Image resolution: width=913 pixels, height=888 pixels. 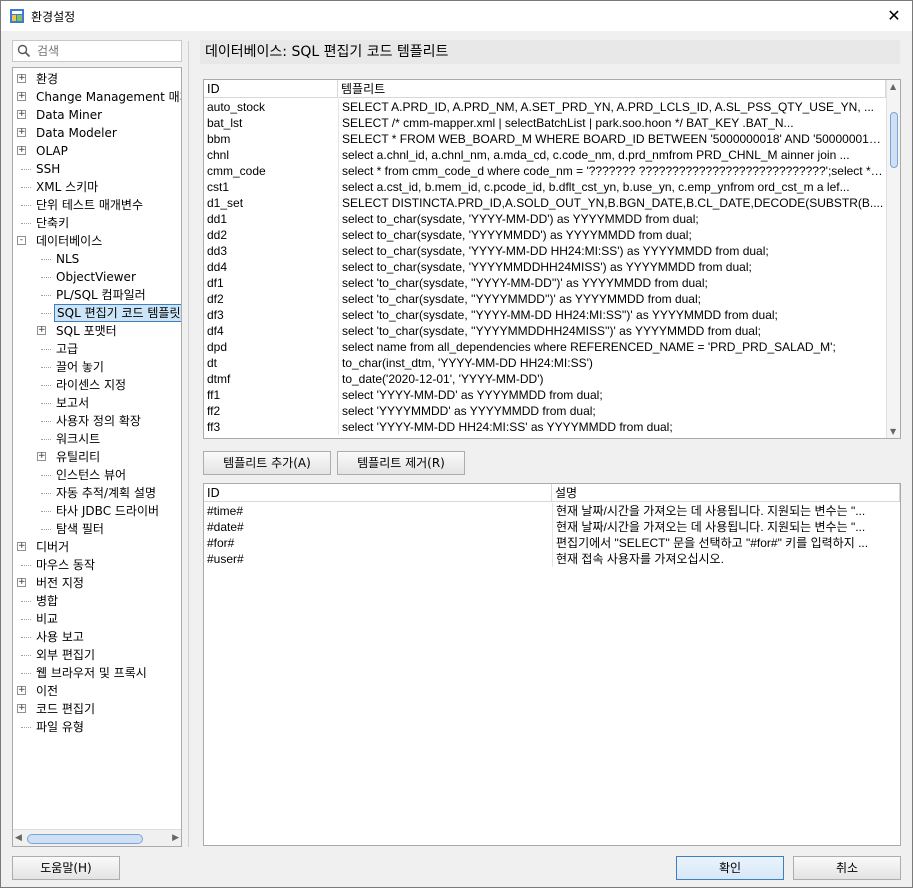 What do you see at coordinates (893, 259) in the screenshot?
I see `vertical-scrollbar: ▲ ▼` at bounding box center [893, 259].